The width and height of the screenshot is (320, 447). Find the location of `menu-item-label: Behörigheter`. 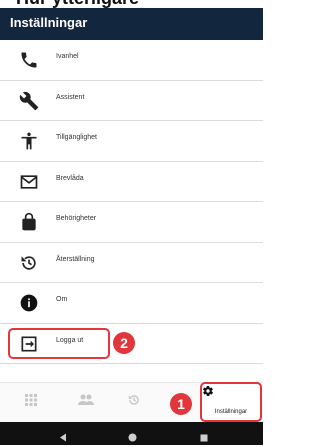

menu-item-label: Behörigheter is located at coordinates (76, 218).